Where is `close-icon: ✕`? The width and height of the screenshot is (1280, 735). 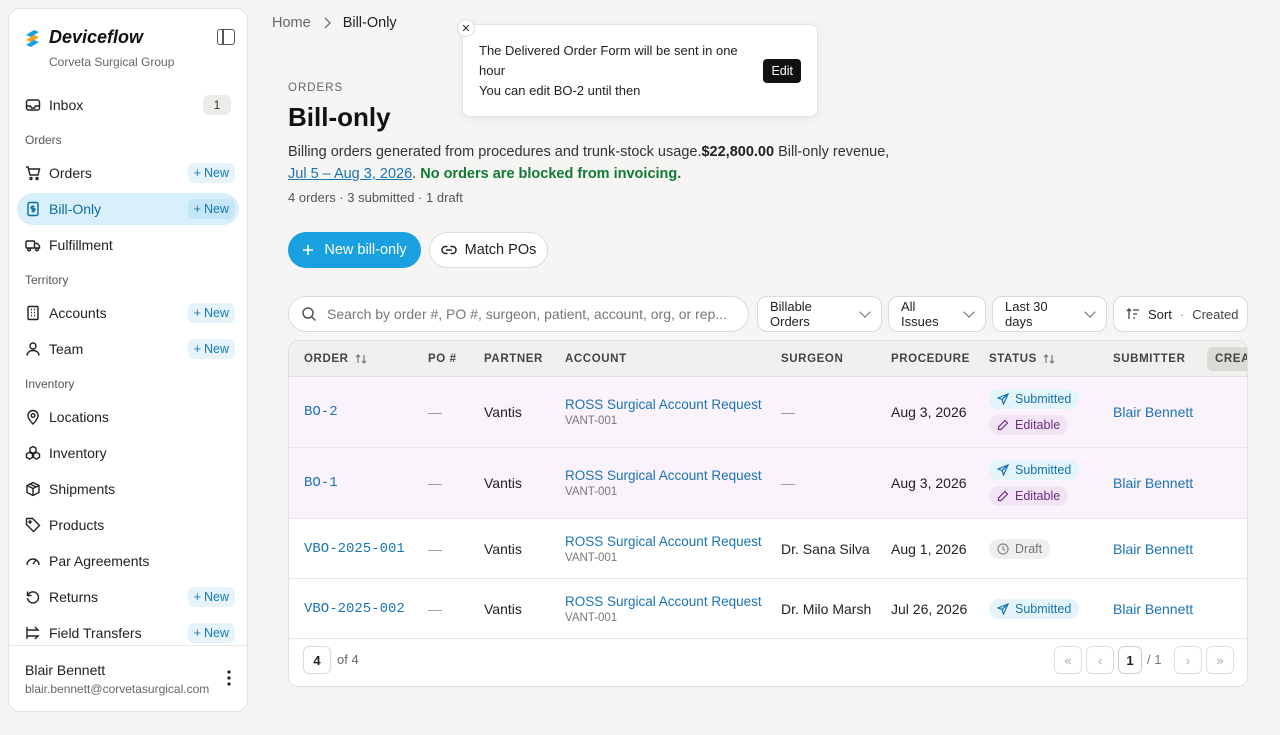 close-icon: ✕ is located at coordinates (466, 28).